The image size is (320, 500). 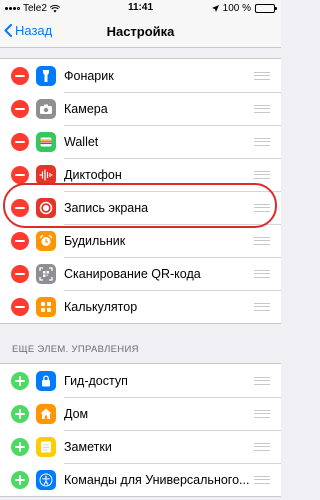 What do you see at coordinates (140, 108) in the screenshot?
I see `control-row: Камера` at bounding box center [140, 108].